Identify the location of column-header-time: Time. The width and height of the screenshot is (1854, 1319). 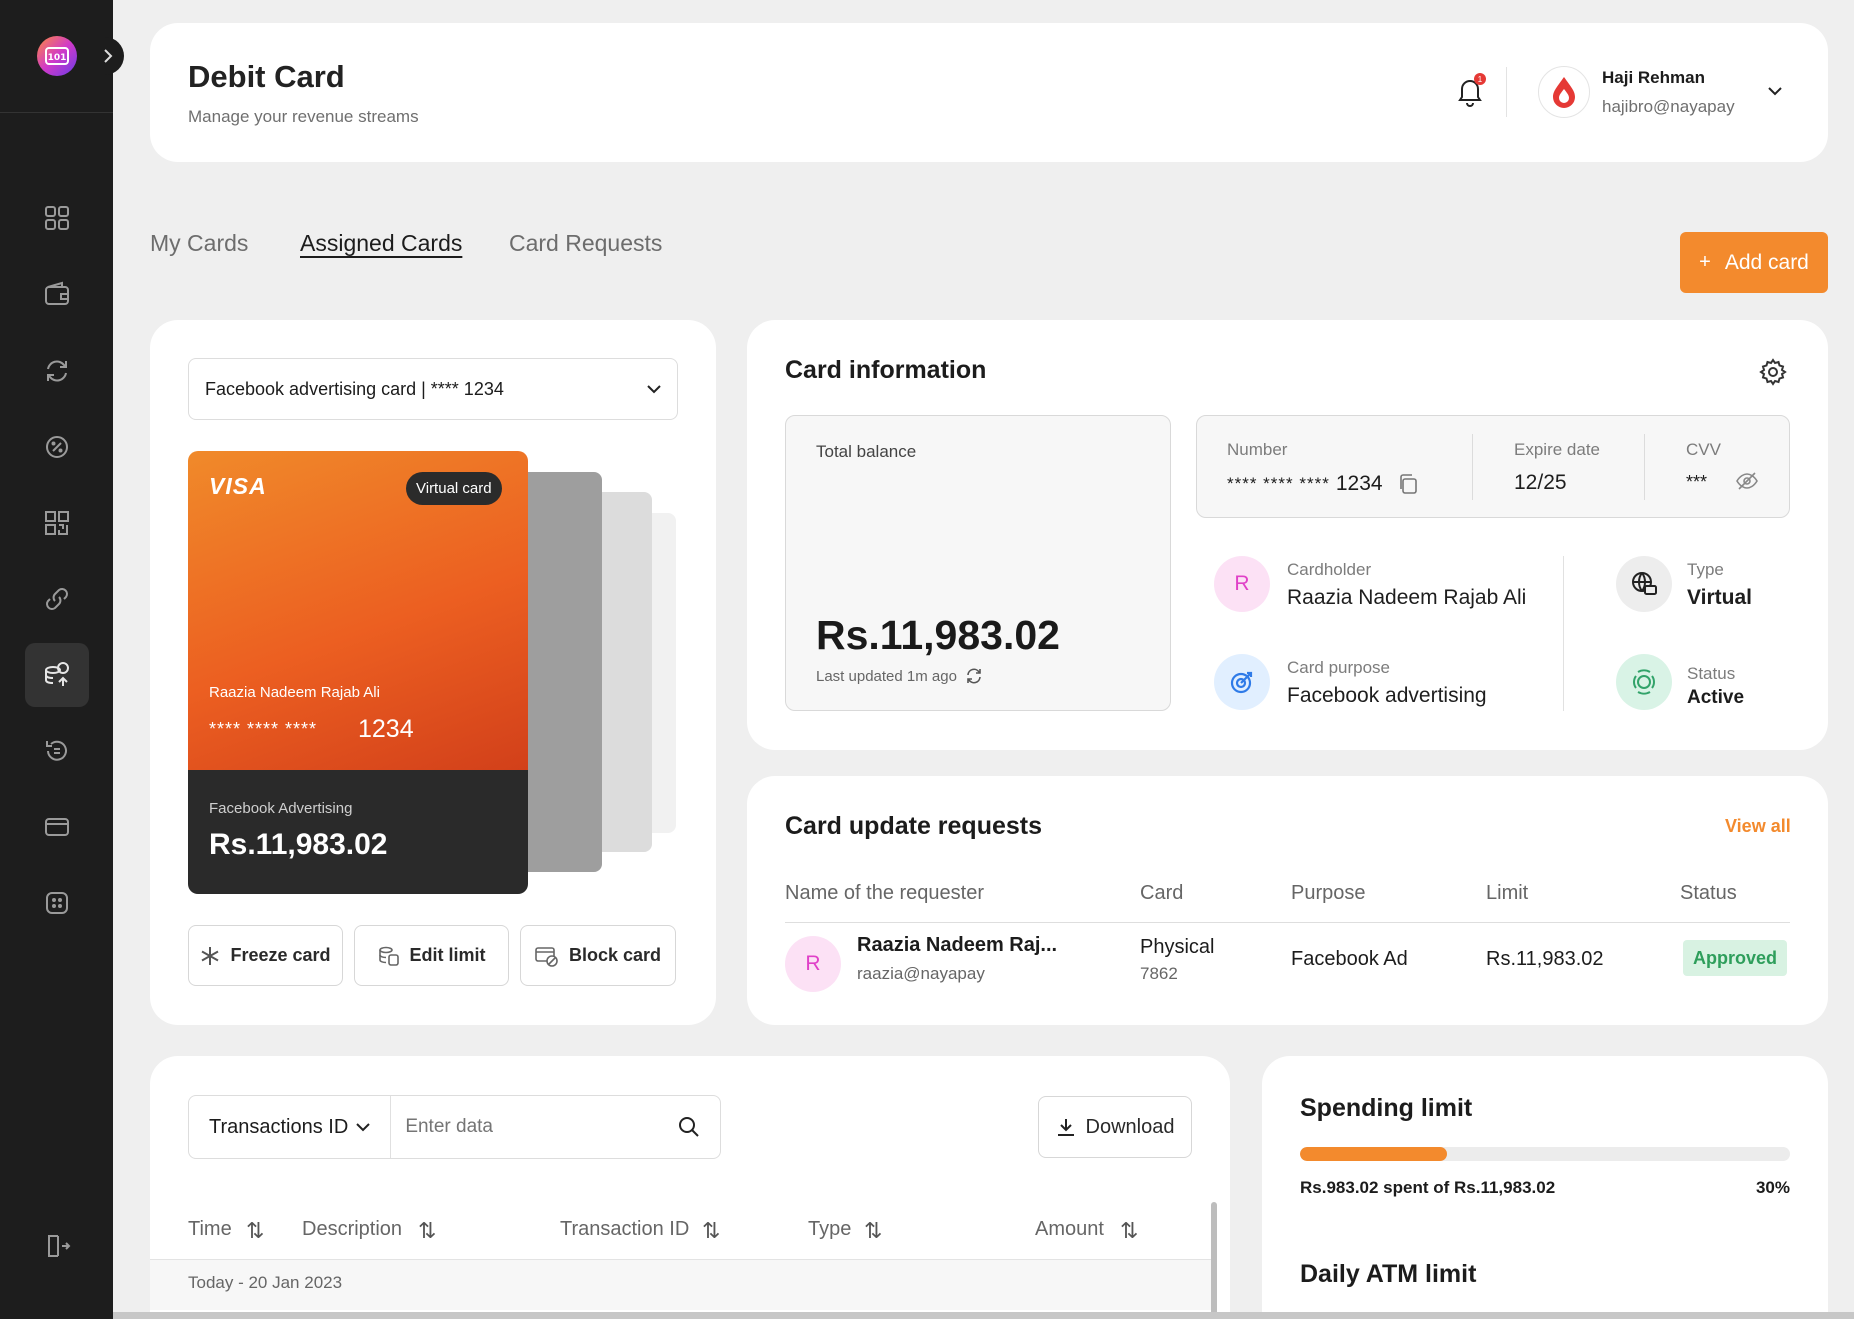
(210, 1229).